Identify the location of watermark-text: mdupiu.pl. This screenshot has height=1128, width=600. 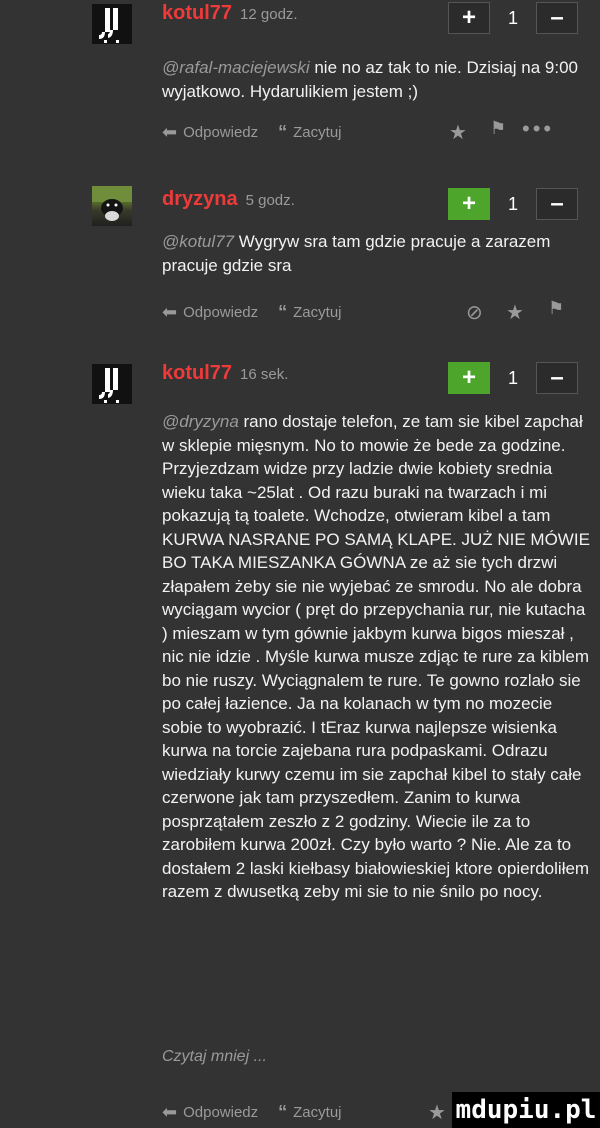
(526, 1110).